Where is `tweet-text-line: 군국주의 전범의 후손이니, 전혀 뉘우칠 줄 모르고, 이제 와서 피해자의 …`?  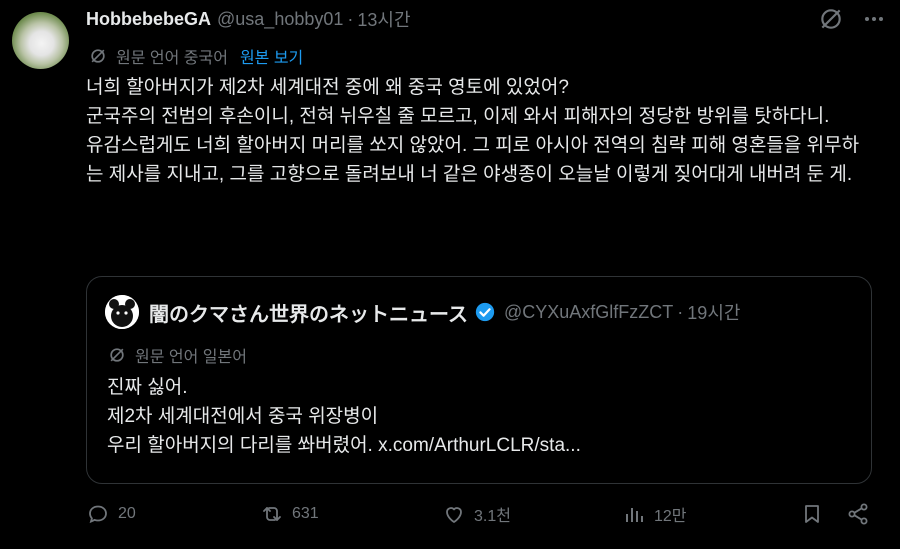 tweet-text-line: 군국주의 전범의 후손이니, 전혀 뉘우칠 줄 모르고, 이제 와서 피해자의 … is located at coordinates (458, 116).